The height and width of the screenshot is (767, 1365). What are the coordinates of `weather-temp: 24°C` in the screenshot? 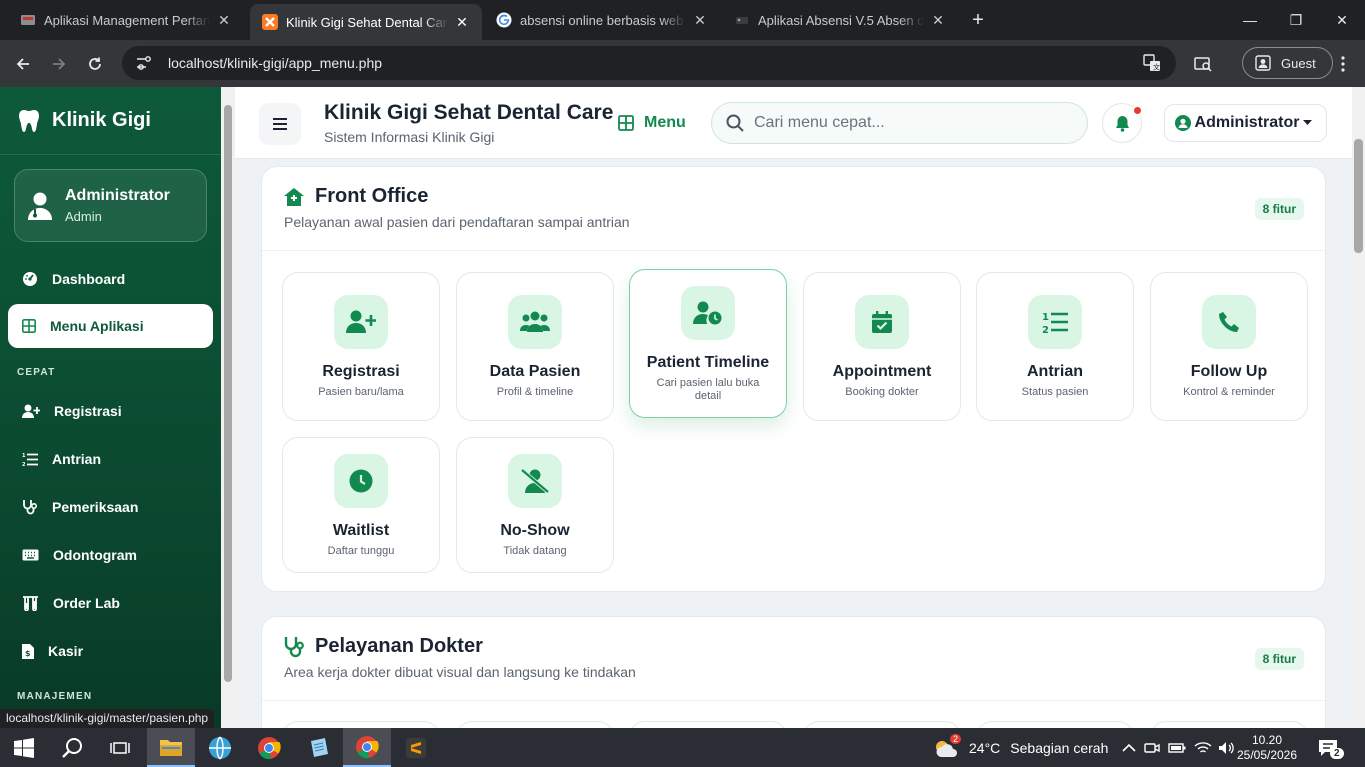 It's located at (985, 747).